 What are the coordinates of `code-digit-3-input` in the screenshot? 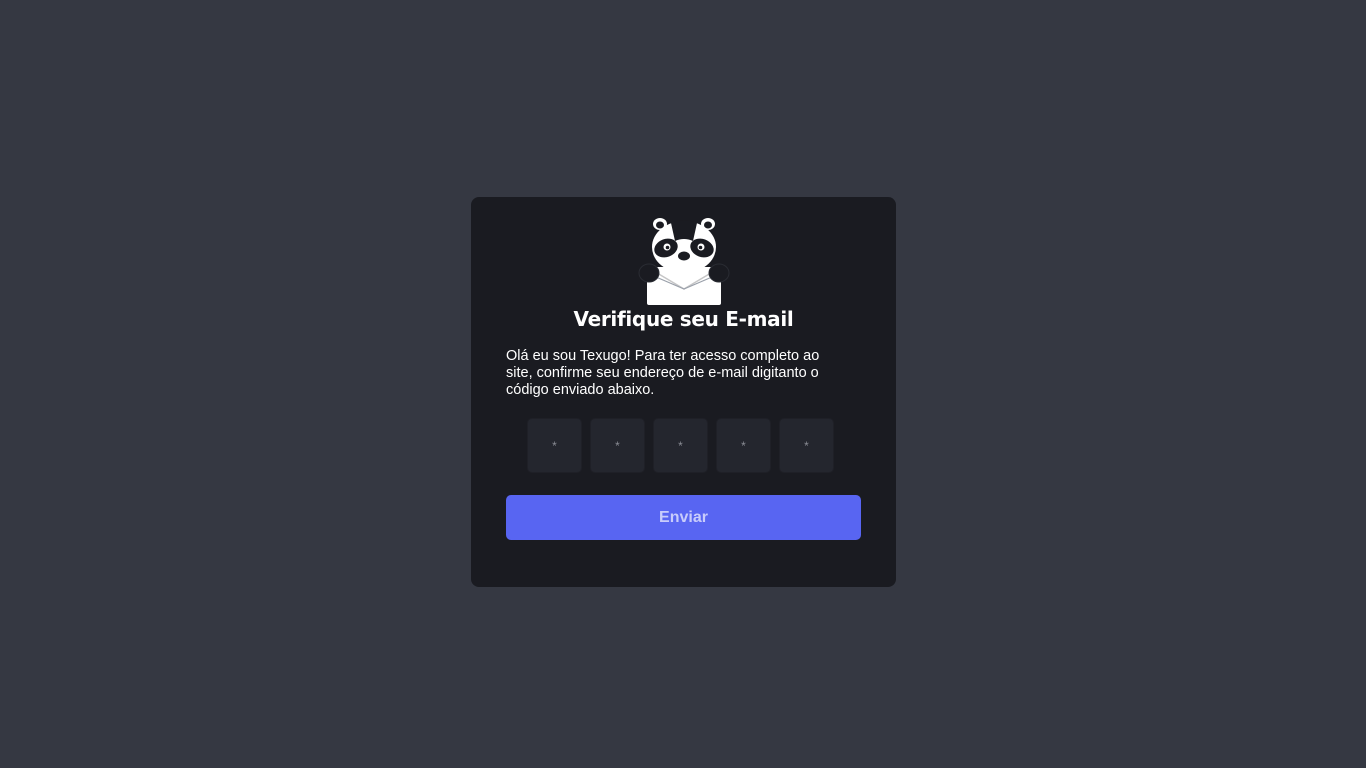 It's located at (680, 445).